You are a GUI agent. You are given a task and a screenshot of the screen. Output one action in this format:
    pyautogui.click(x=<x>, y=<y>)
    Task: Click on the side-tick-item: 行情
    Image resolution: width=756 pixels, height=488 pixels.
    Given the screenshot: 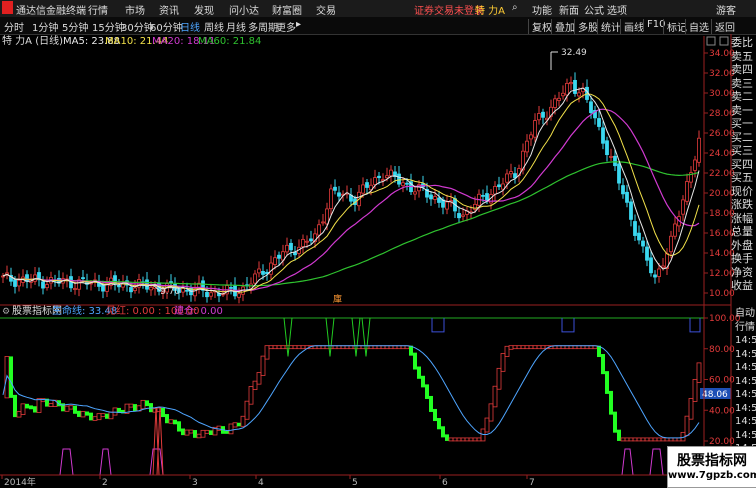 What is the action you would take?
    pyautogui.click(x=745, y=327)
    